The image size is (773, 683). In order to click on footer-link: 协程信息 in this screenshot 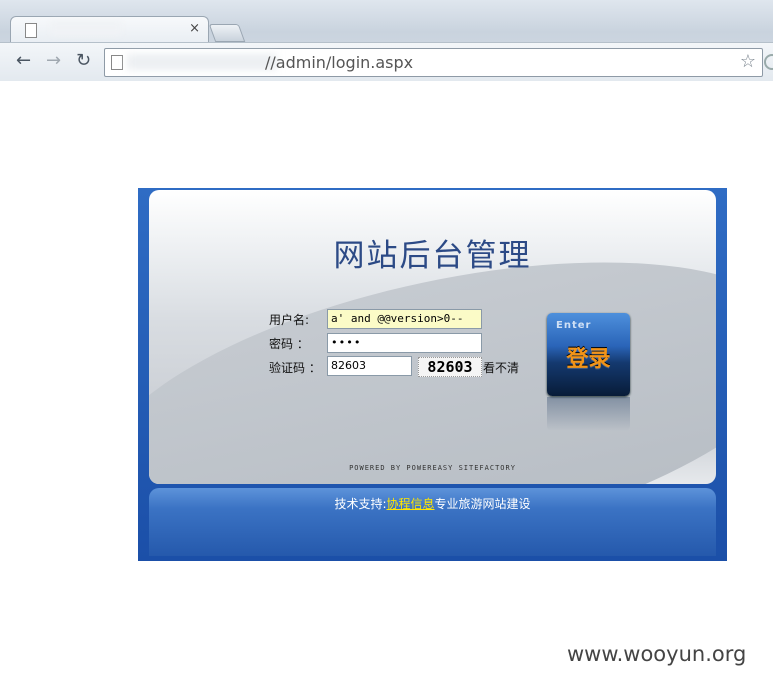, I will do `click(411, 504)`.